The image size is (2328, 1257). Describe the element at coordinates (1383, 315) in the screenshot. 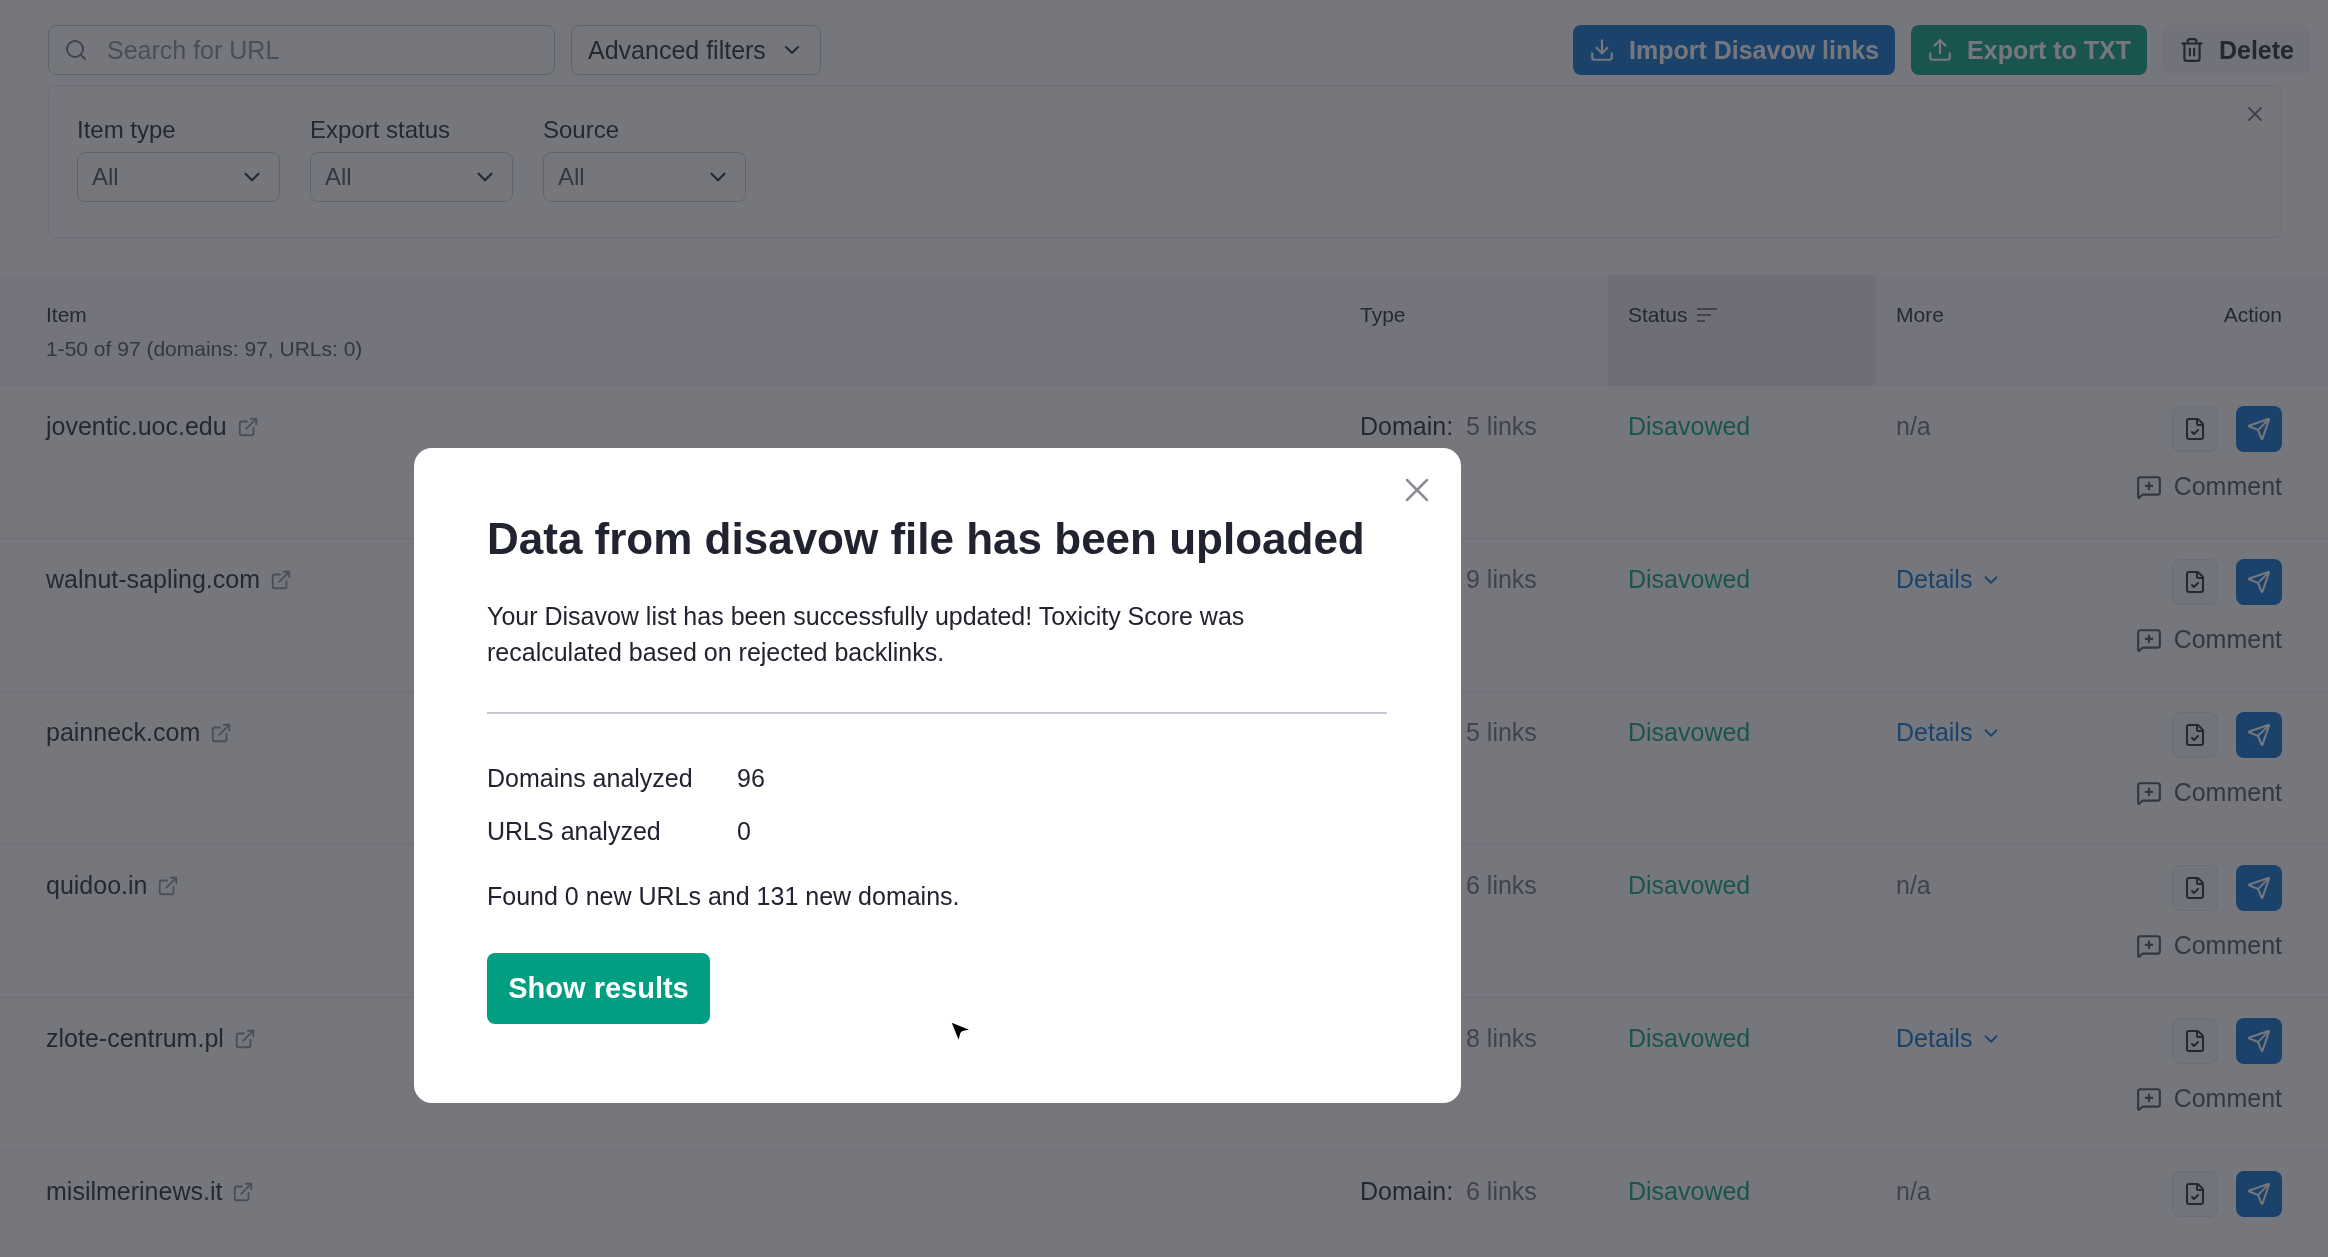

I see `column-header: Type` at that location.